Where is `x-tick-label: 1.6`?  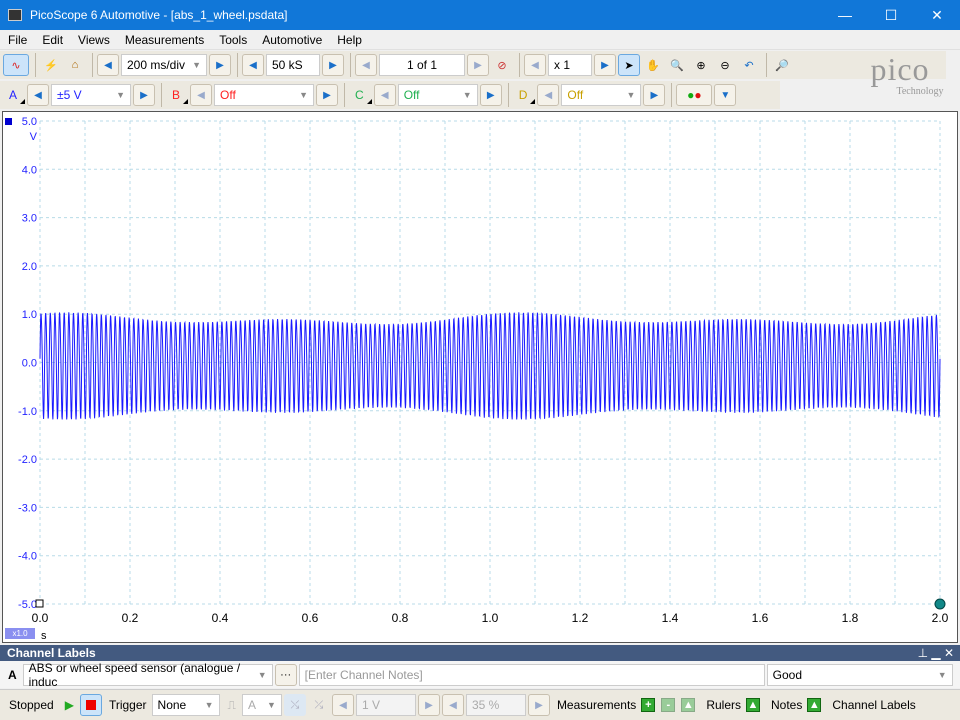 x-tick-label: 1.6 is located at coordinates (760, 618).